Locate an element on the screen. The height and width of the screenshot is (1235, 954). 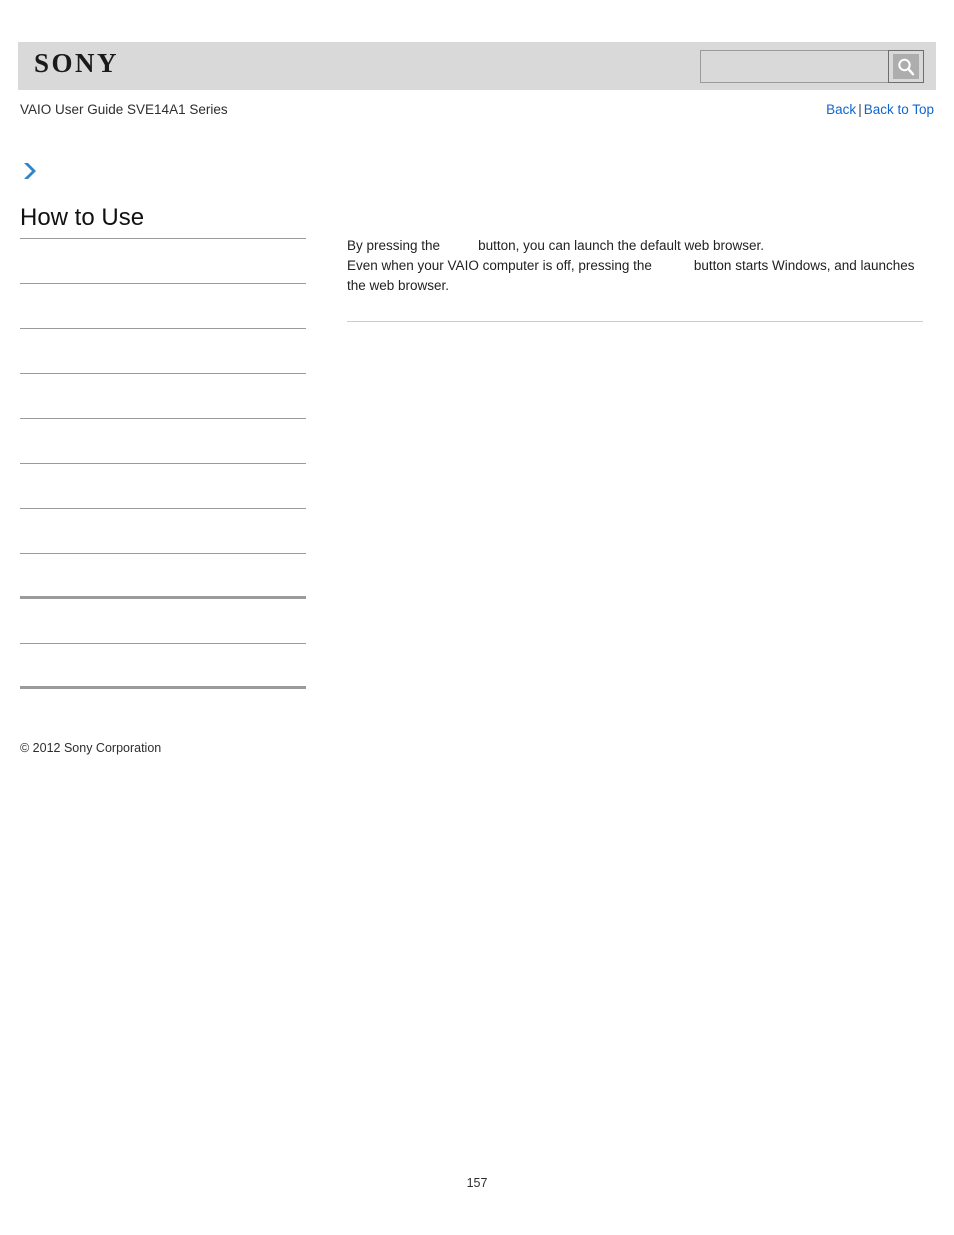
search-button is located at coordinates (906, 66).